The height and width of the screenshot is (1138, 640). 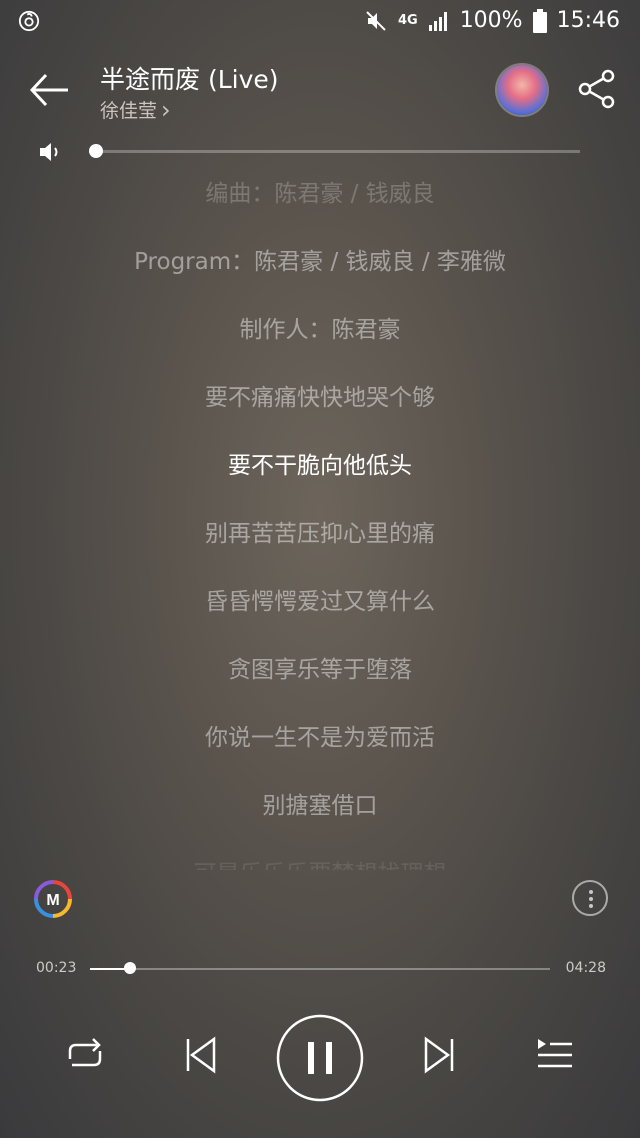 I want to click on current-lyric-line: 要不干脆向他低头, so click(x=320, y=466).